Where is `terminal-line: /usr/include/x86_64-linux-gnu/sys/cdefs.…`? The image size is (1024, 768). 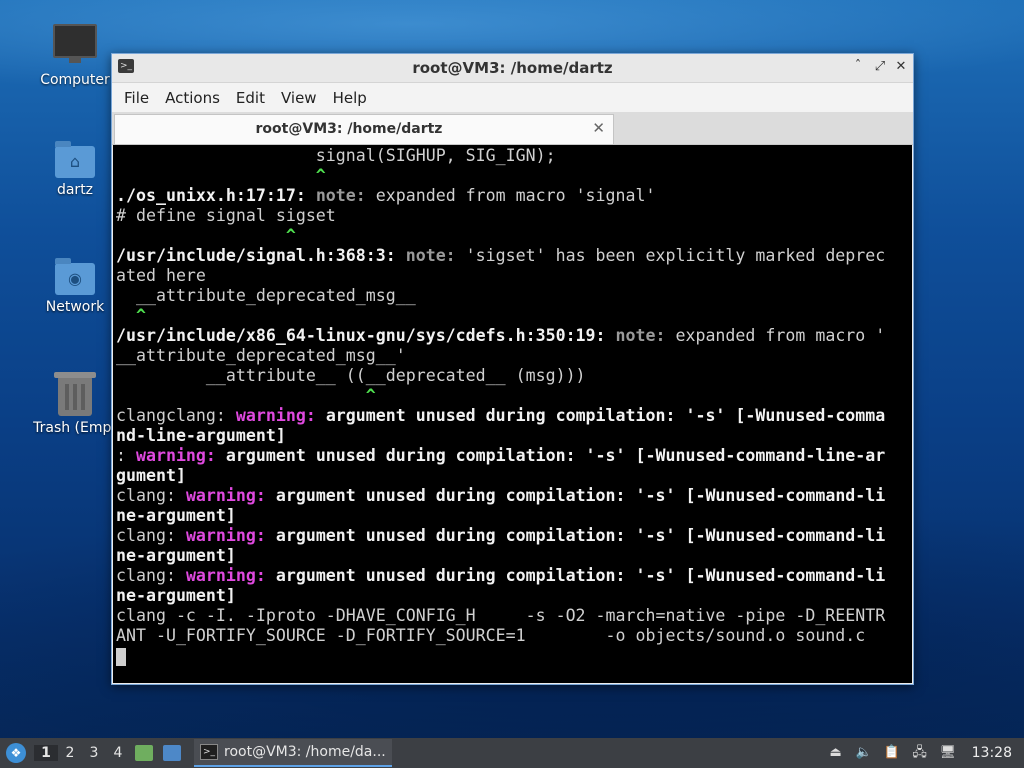 terminal-line: /usr/include/x86_64-linux-gnu/sys/cdefs.… is located at coordinates (513, 336).